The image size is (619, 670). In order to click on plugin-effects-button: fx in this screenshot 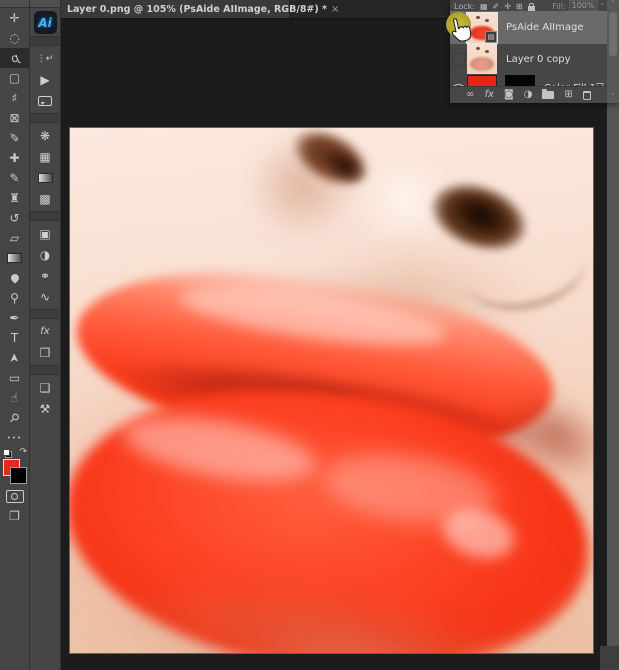, I will do `click(45, 331)`.